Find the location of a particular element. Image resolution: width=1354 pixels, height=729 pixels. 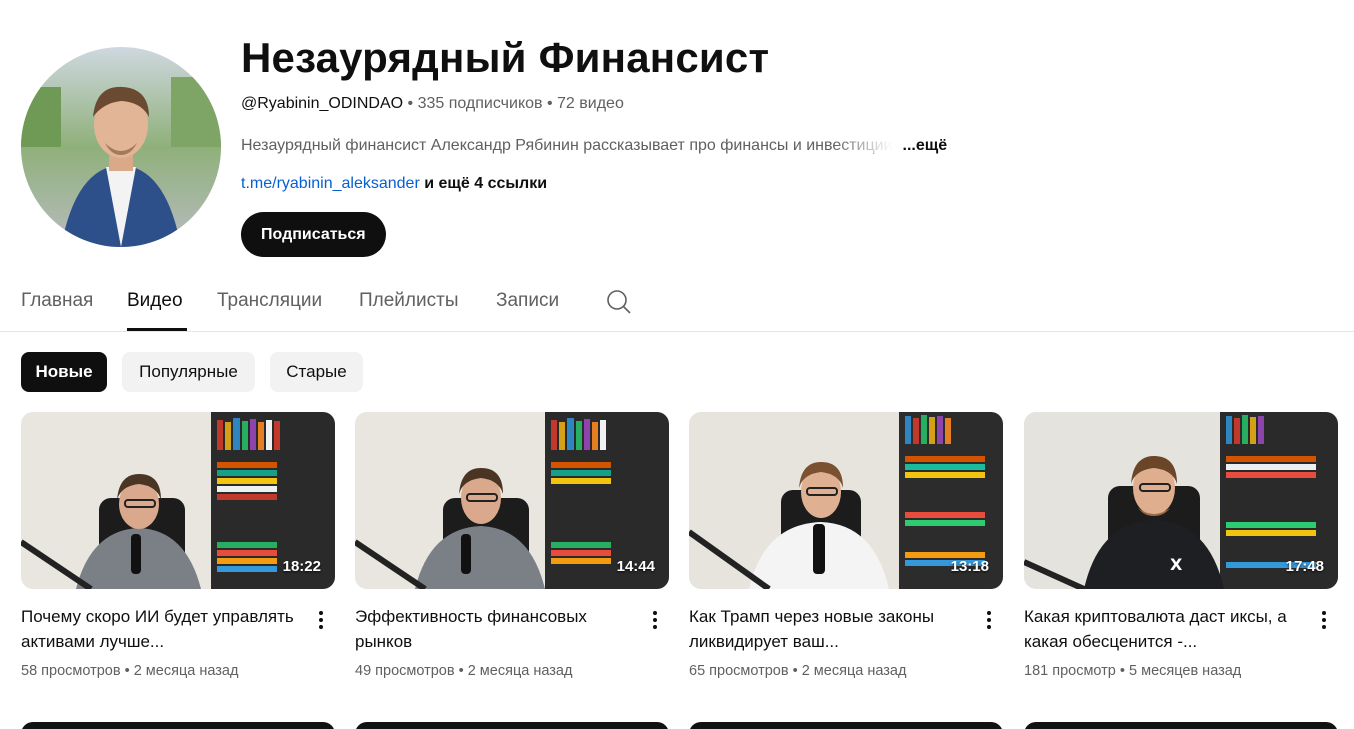

search-icon is located at coordinates (619, 302).